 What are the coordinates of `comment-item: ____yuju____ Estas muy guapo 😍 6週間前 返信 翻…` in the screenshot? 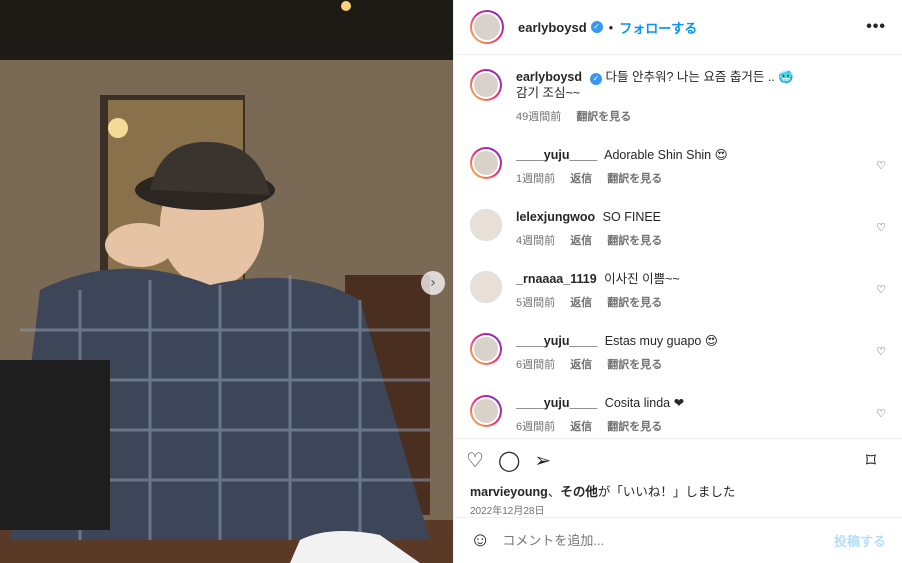 It's located at (679, 353).